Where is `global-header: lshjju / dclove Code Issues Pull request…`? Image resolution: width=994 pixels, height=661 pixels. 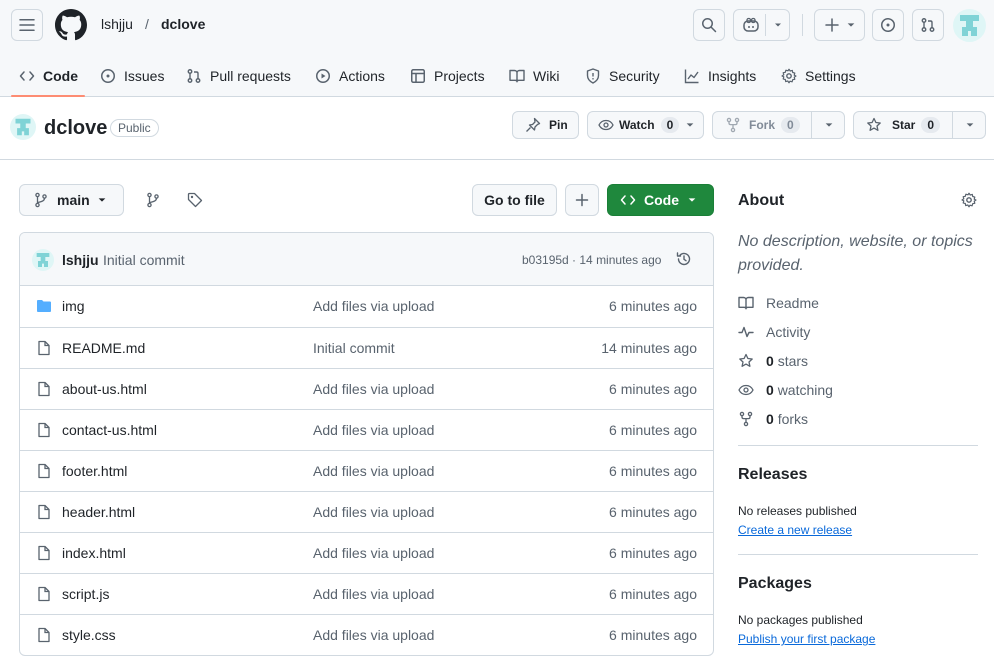 global-header: lshjju / dclove Code Issues Pull request… is located at coordinates (497, 48).